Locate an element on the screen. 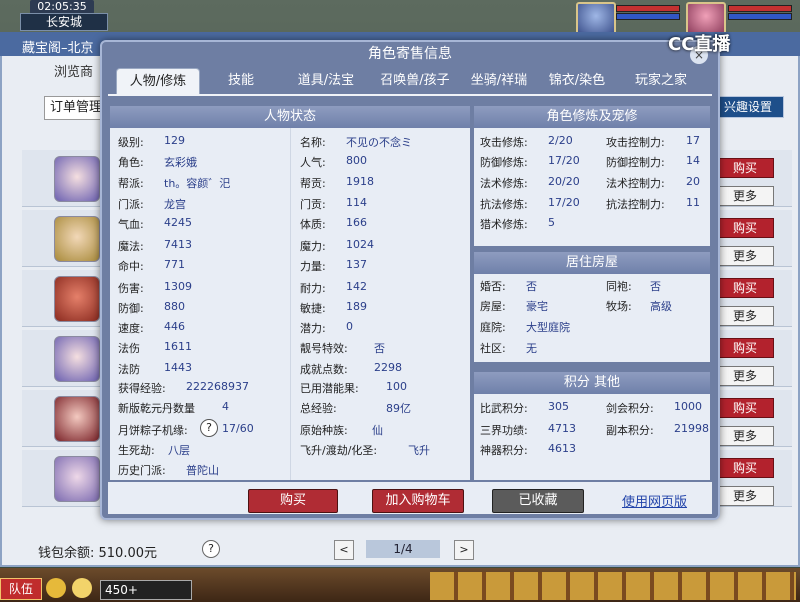 This screenshot has height=602, width=800. use-web-version-link: 使用网页版 is located at coordinates (654, 500).